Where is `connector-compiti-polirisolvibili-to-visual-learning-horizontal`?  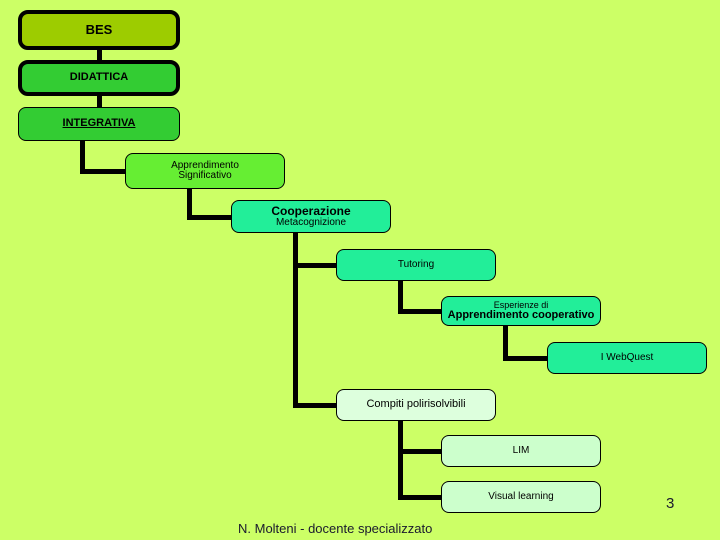
connector-compiti-polirisolvibili-to-visual-learning-horizontal is located at coordinates (421, 497).